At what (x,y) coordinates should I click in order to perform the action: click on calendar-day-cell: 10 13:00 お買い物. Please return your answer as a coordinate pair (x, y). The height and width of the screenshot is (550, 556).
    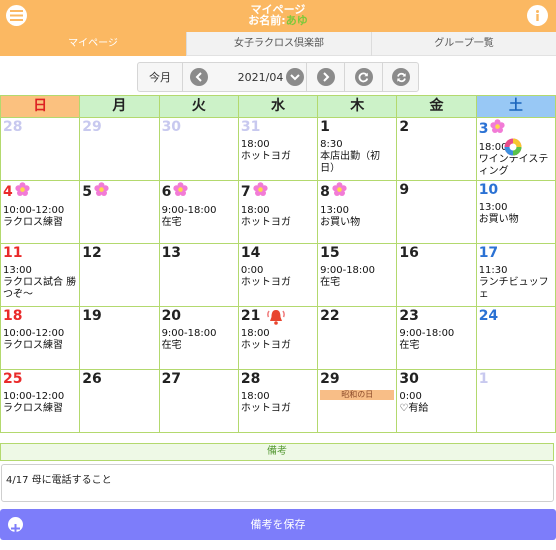
    Looking at the image, I should click on (515, 212).